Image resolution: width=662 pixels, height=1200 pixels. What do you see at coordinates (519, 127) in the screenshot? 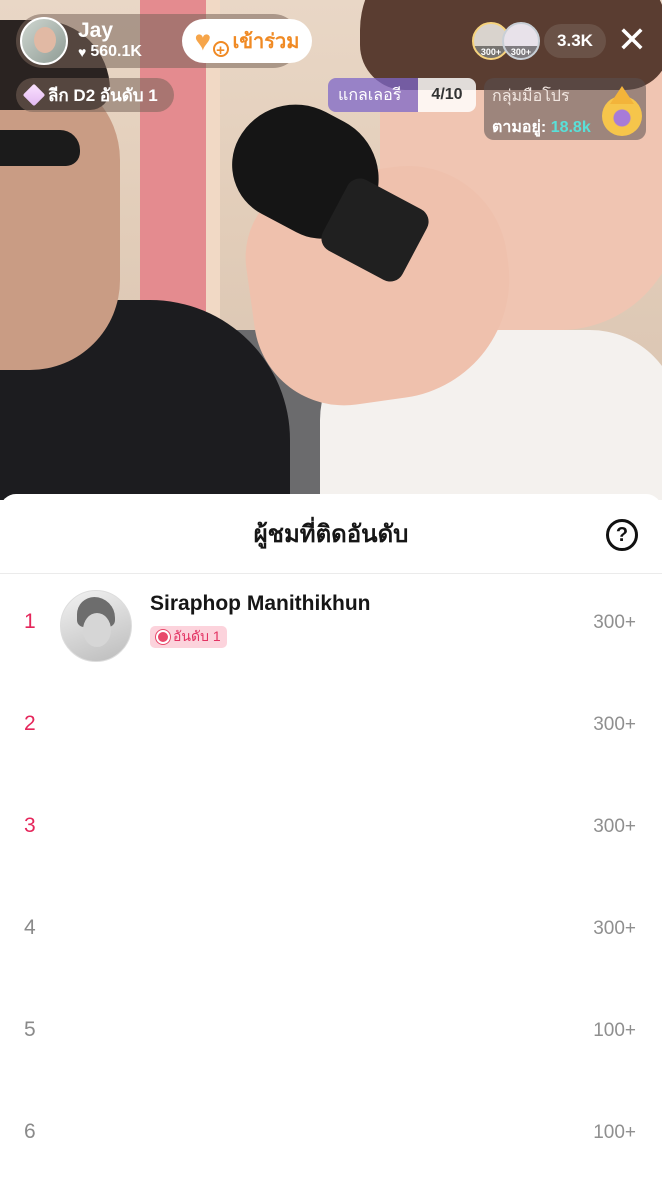
I see `follow-label: ตามอยู่:` at bounding box center [519, 127].